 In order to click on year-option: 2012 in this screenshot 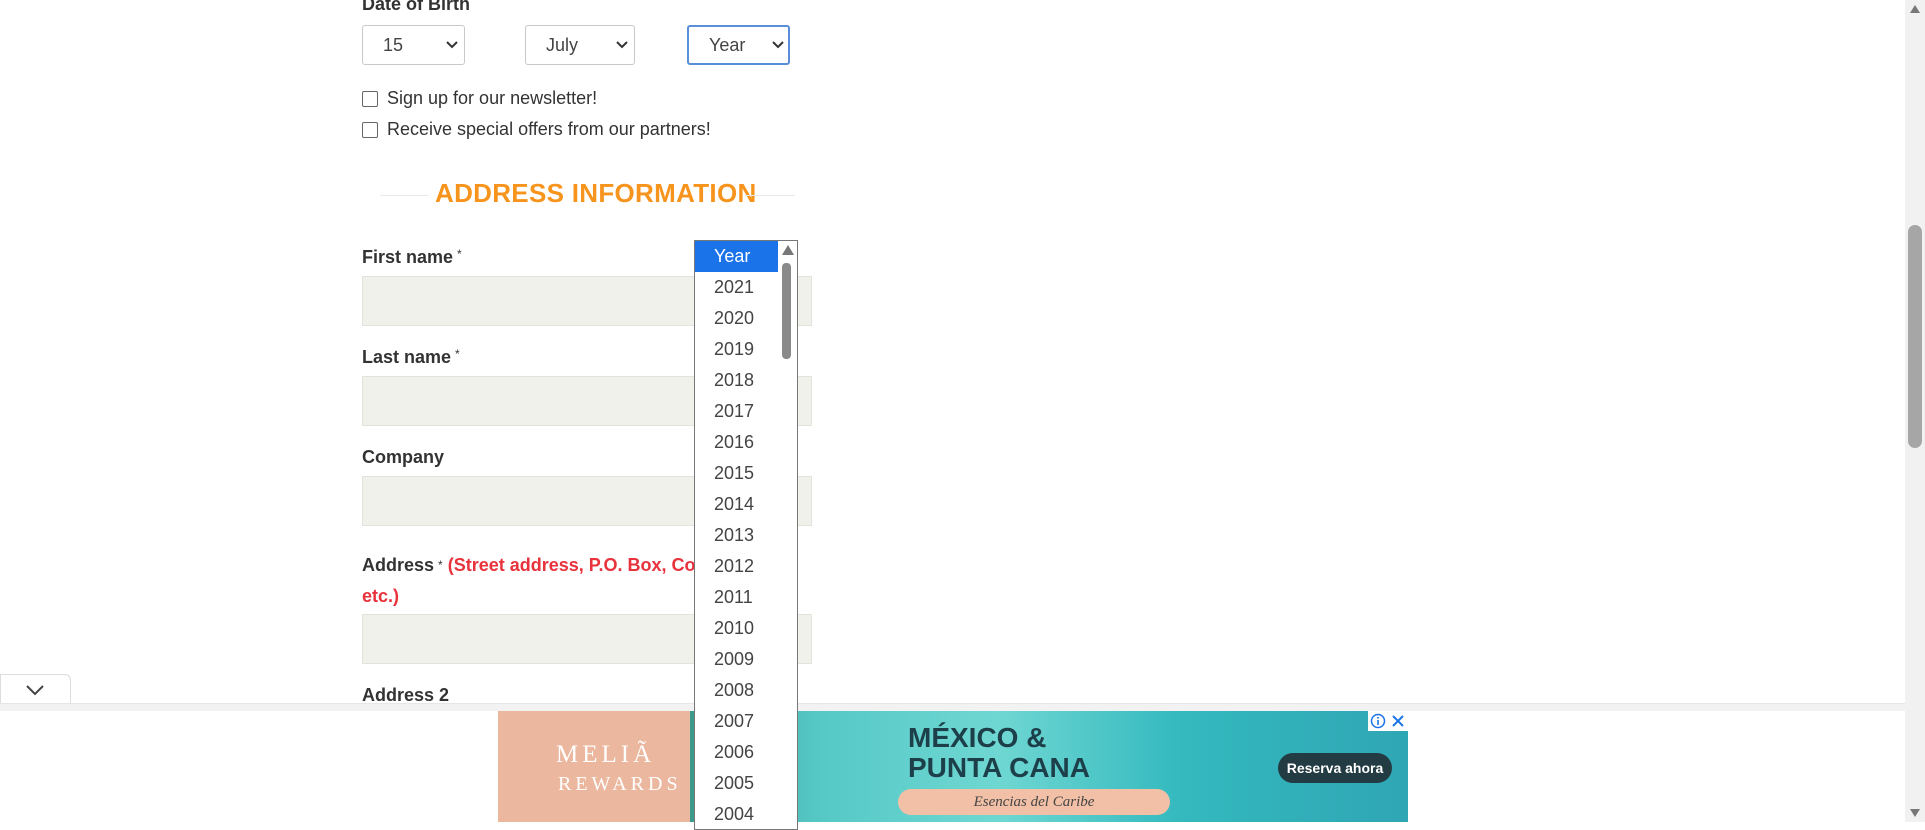, I will do `click(736, 566)`.